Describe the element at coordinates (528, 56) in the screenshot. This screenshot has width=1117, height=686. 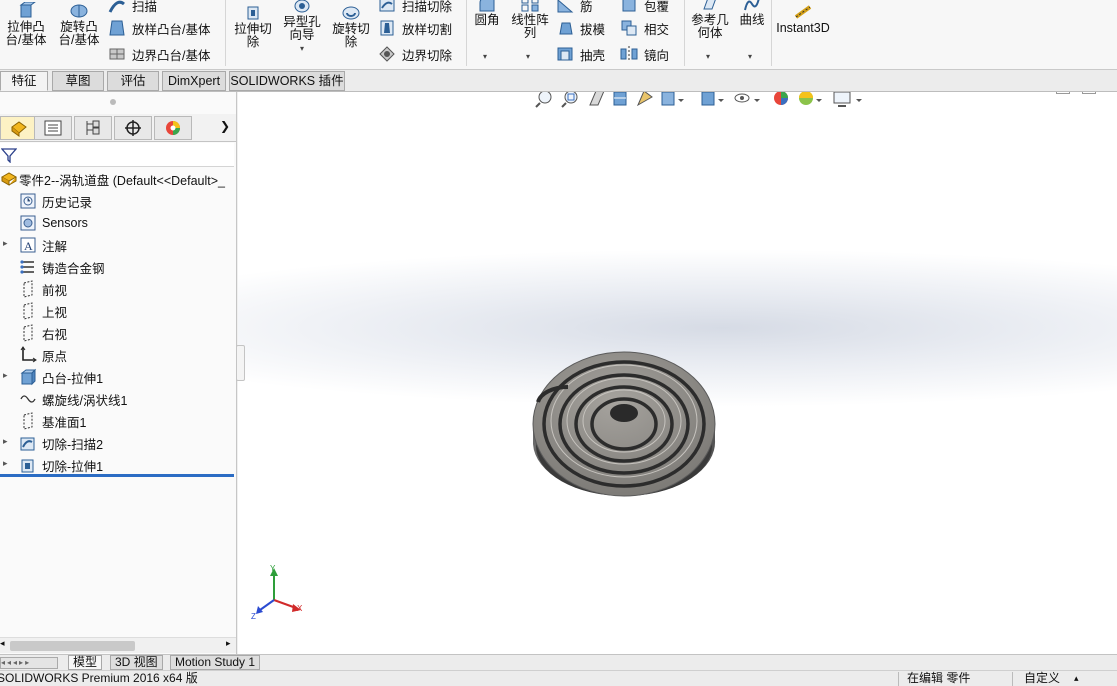
I see `linear-pattern-dropdown-icon: ▾` at that location.